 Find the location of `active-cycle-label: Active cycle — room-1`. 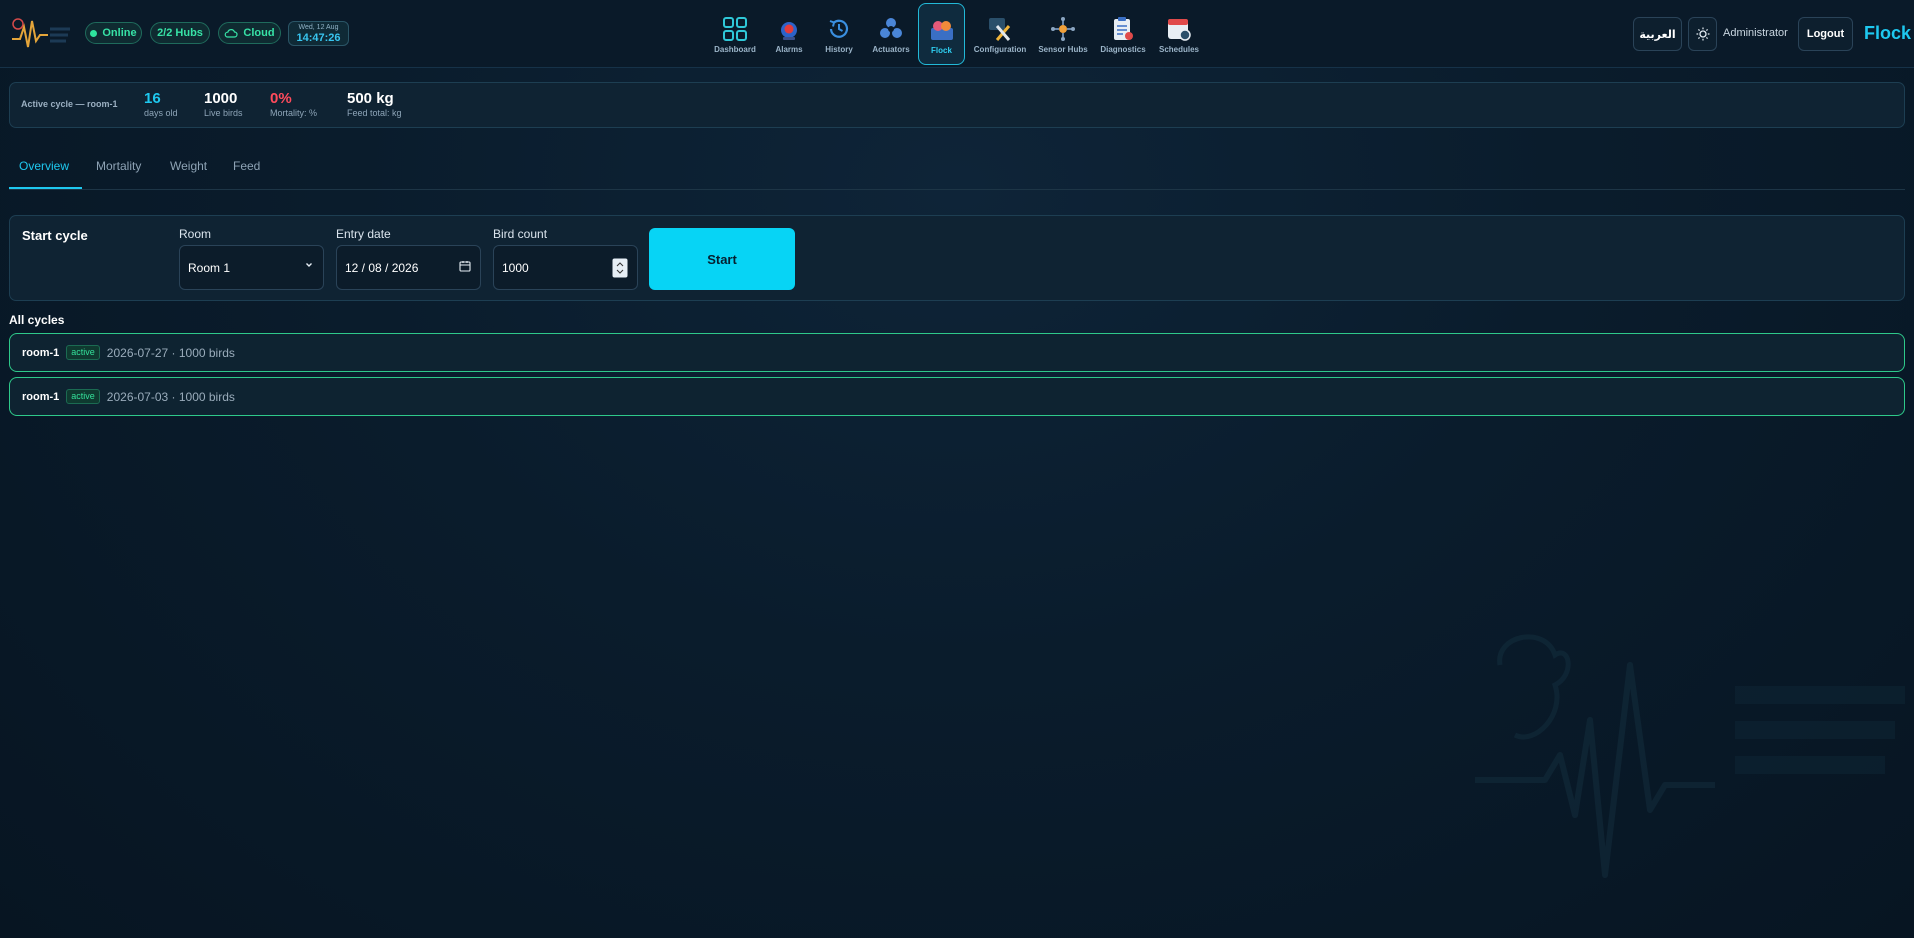

active-cycle-label: Active cycle — room-1 is located at coordinates (69, 104).